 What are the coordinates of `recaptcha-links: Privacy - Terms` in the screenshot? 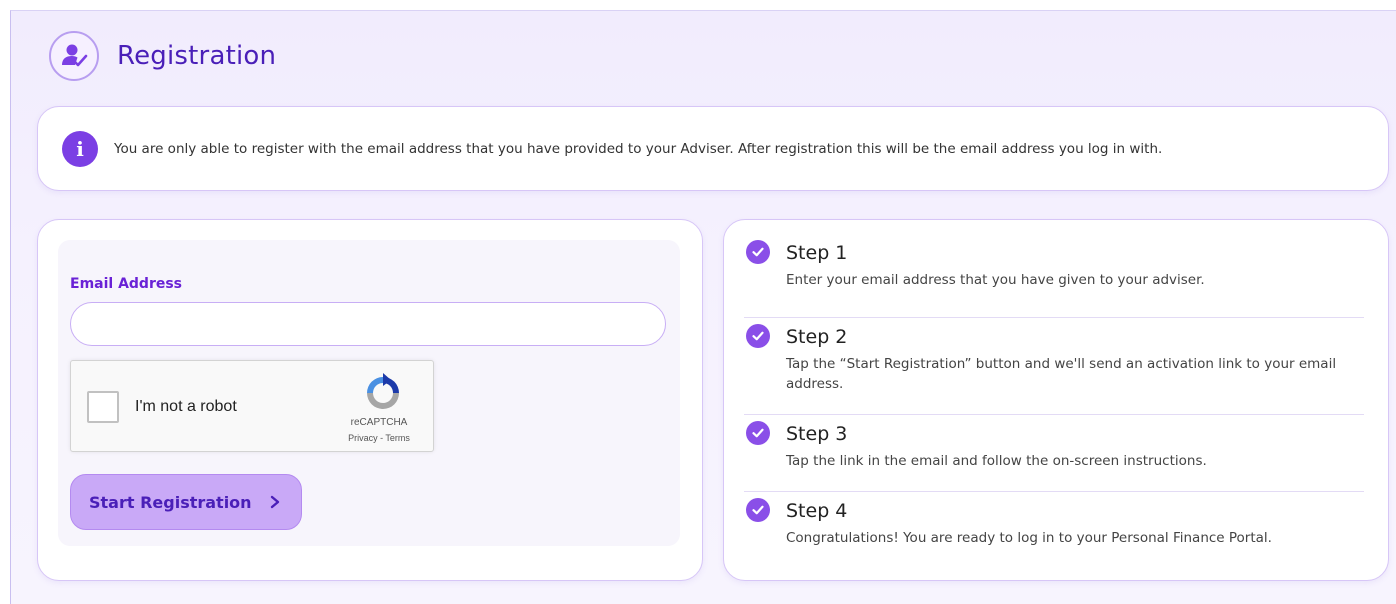 It's located at (379, 438).